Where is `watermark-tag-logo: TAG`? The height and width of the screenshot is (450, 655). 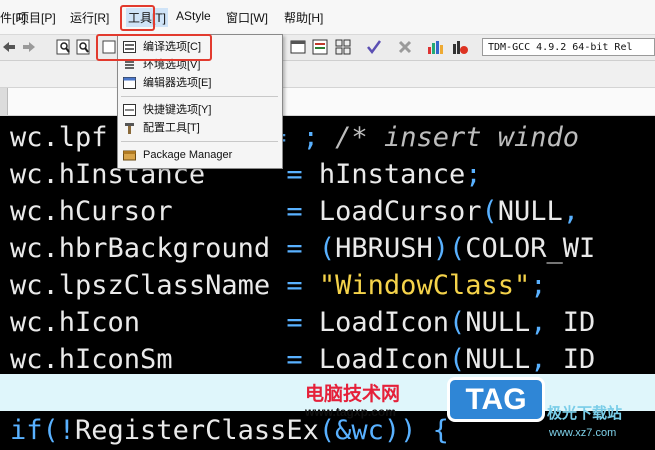
watermark-tag-logo: TAG is located at coordinates (496, 399).